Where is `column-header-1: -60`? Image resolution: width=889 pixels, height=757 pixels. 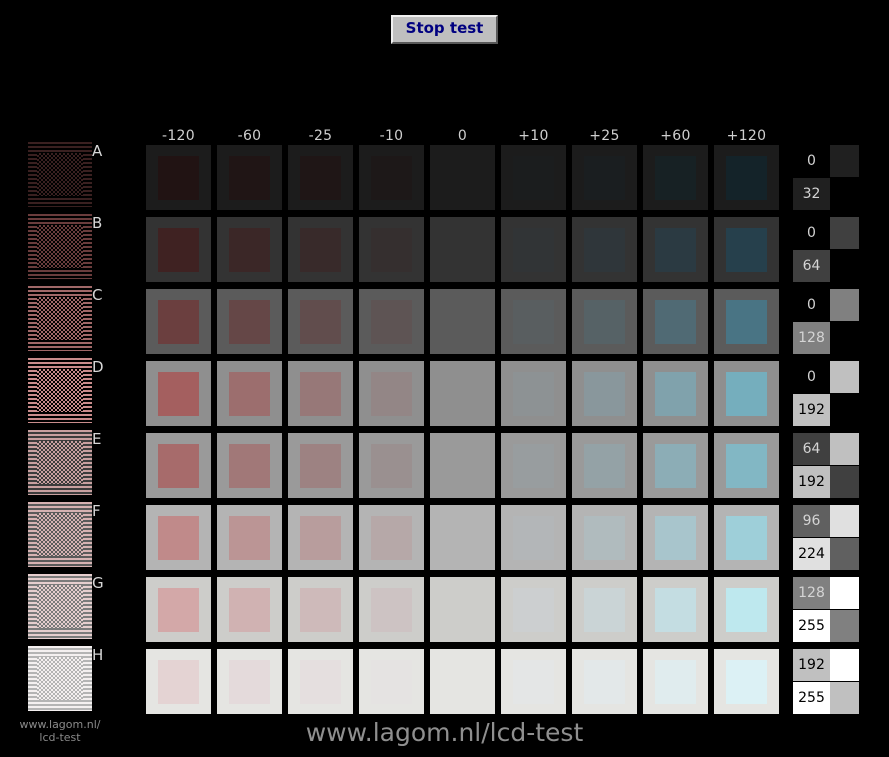 column-header-1: -60 is located at coordinates (249, 136).